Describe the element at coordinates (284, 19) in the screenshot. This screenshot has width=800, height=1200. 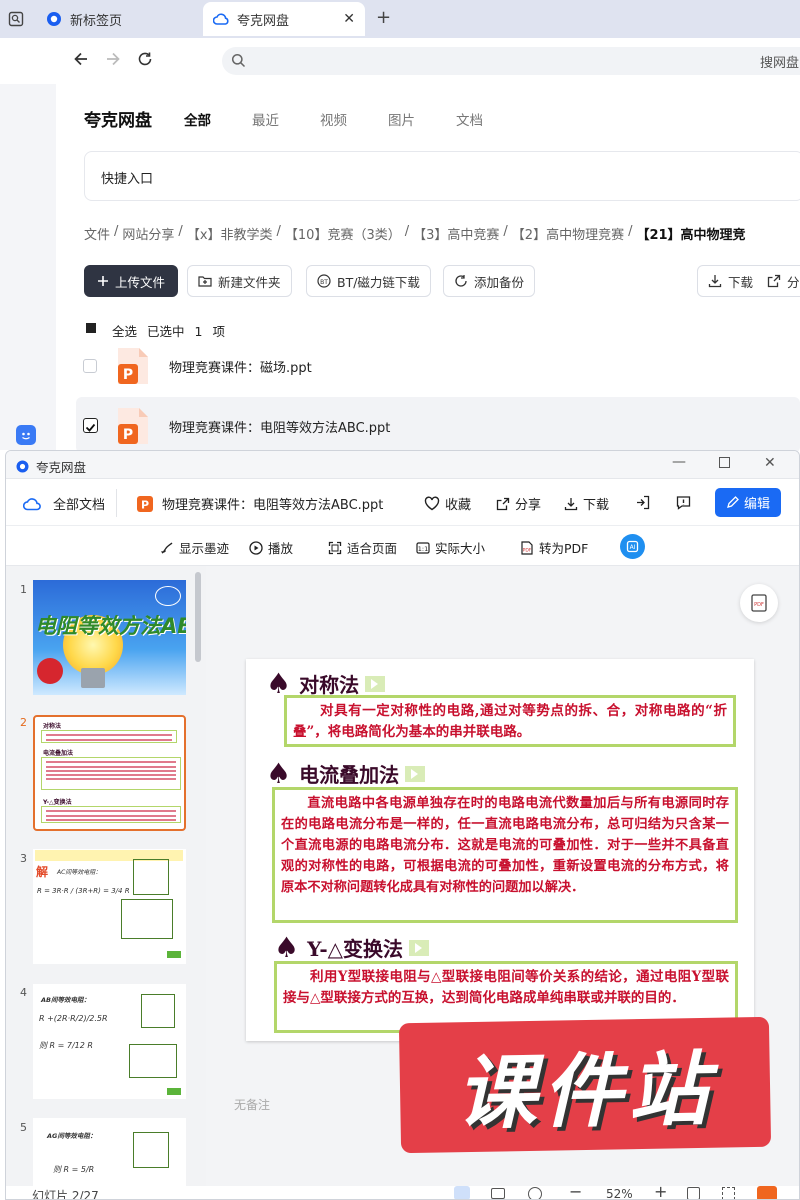
I see `tab-quark-drive: 夸克网盘 ✕` at that location.